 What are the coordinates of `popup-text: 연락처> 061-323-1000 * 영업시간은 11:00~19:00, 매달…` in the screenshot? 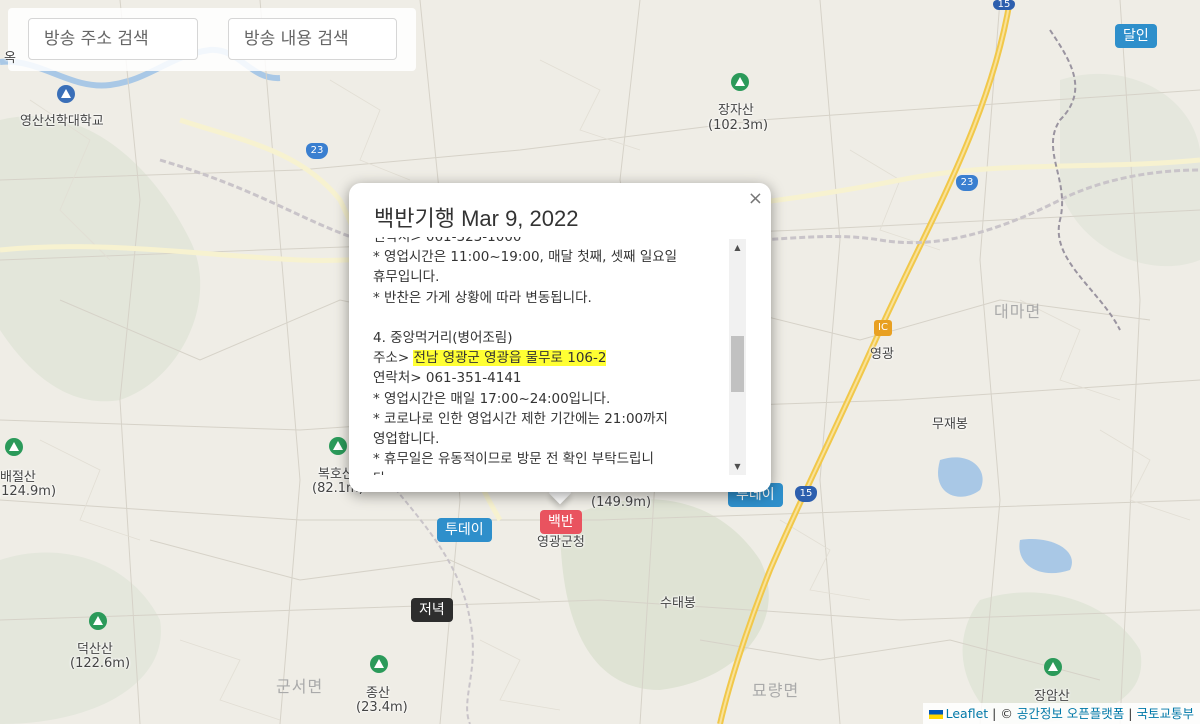 It's located at (551, 356).